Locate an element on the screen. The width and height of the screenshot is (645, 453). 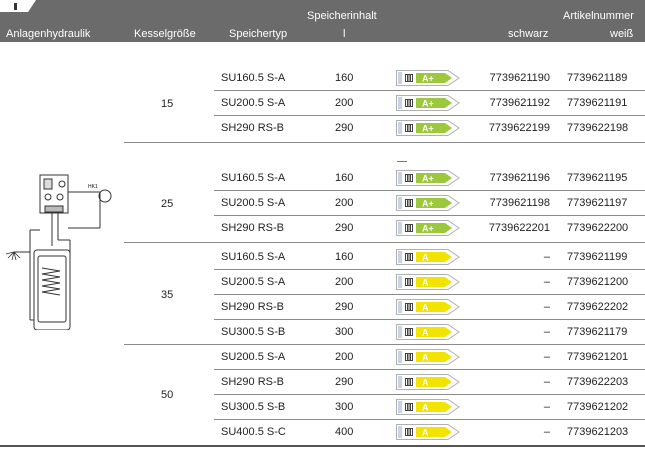
table-bottom-border is located at coordinates (322, 446).